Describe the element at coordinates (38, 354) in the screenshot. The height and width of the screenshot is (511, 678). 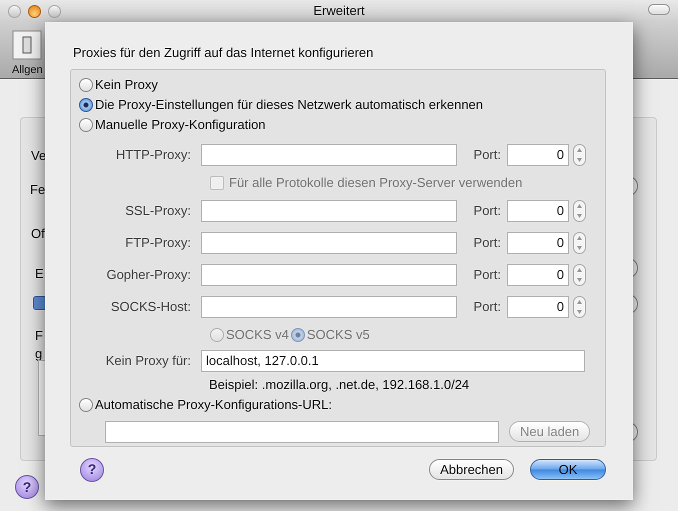
I see `label-text: g` at that location.